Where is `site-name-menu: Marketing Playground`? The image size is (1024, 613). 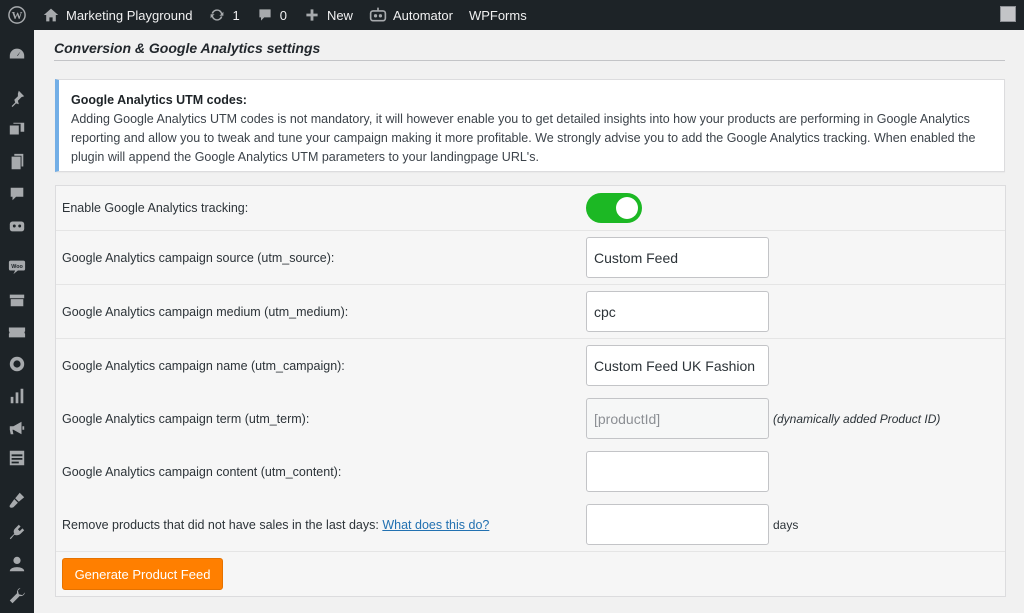
site-name-menu: Marketing Playground is located at coordinates (117, 15).